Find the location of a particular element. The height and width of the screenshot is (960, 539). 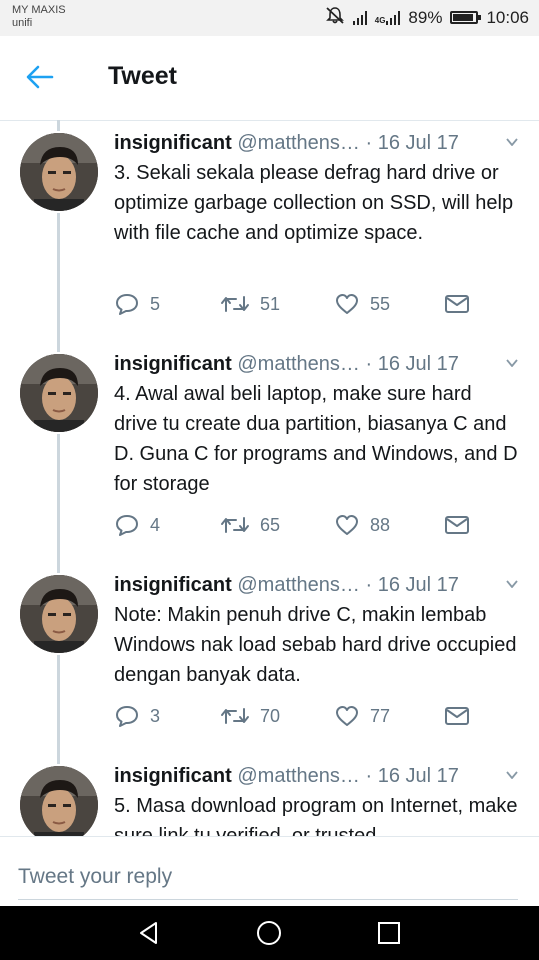

mute-icon is located at coordinates (335, 17).